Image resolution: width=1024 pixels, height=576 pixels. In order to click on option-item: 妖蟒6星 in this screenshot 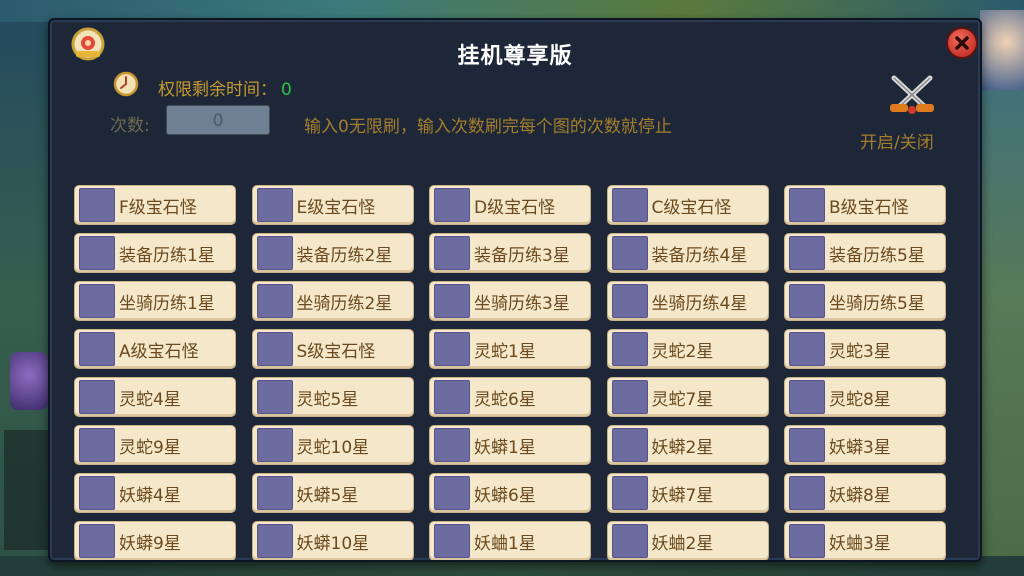, I will do `click(510, 493)`.